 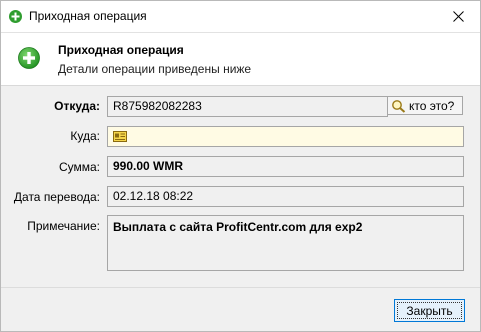 What do you see at coordinates (85, 136) in the screenshot?
I see `to-label: Куда:` at bounding box center [85, 136].